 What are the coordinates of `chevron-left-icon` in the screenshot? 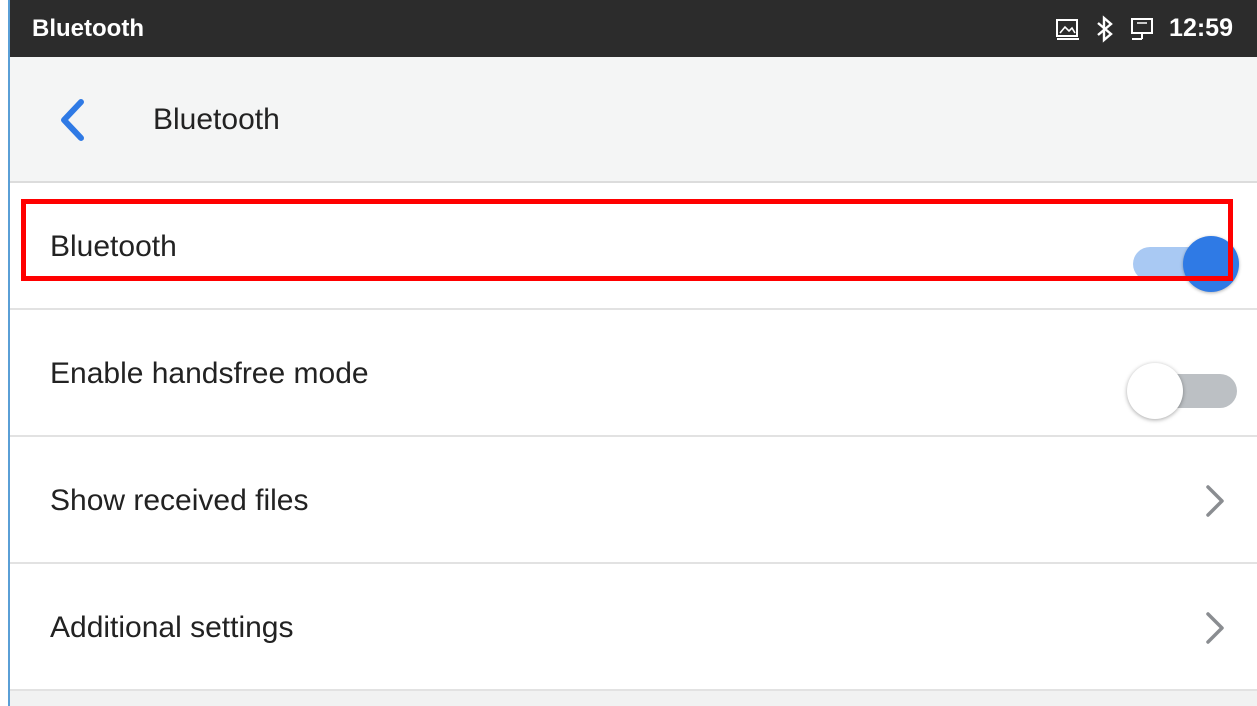 It's located at (72, 120).